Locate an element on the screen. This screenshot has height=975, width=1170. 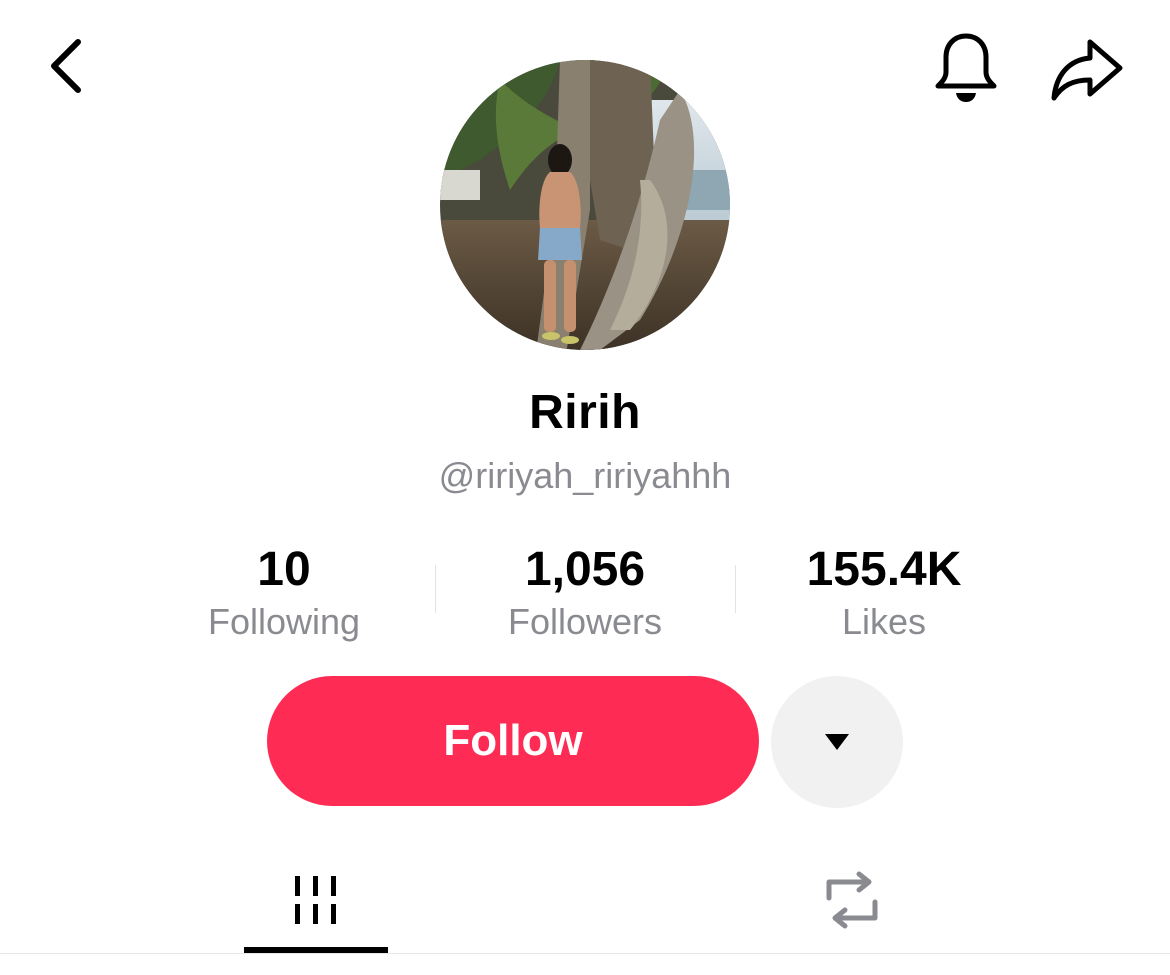
following-stat: 10 Following is located at coordinates (284, 592).